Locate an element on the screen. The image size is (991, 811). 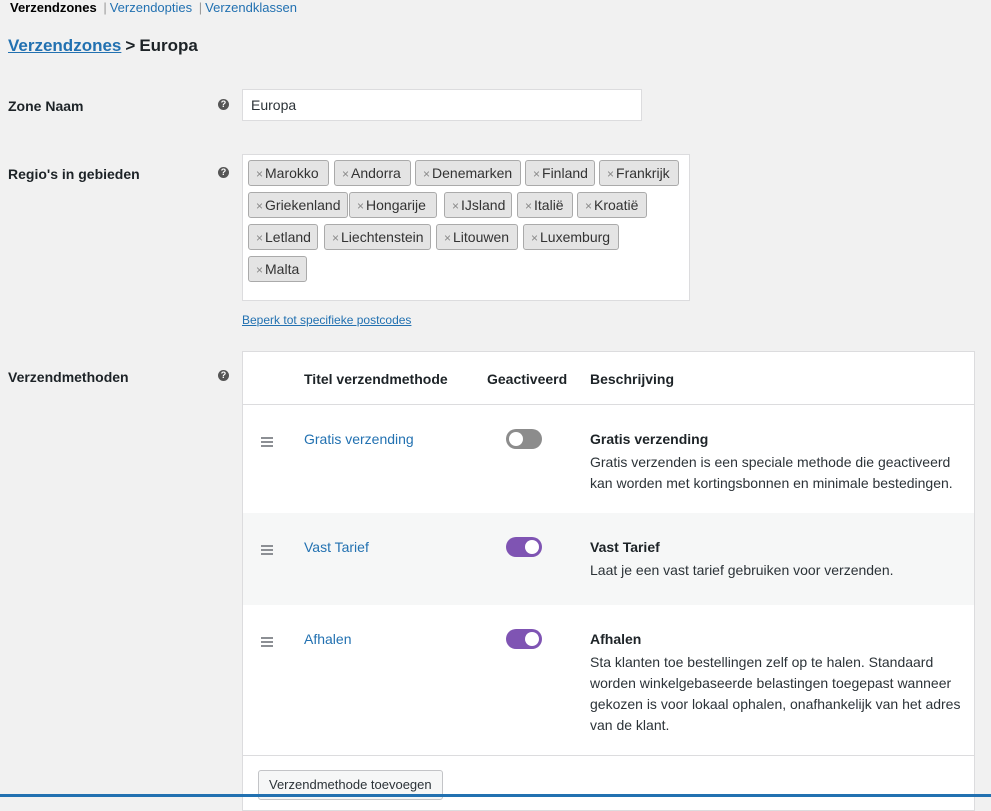
breadcrumb-current: Europa is located at coordinates (168, 45).